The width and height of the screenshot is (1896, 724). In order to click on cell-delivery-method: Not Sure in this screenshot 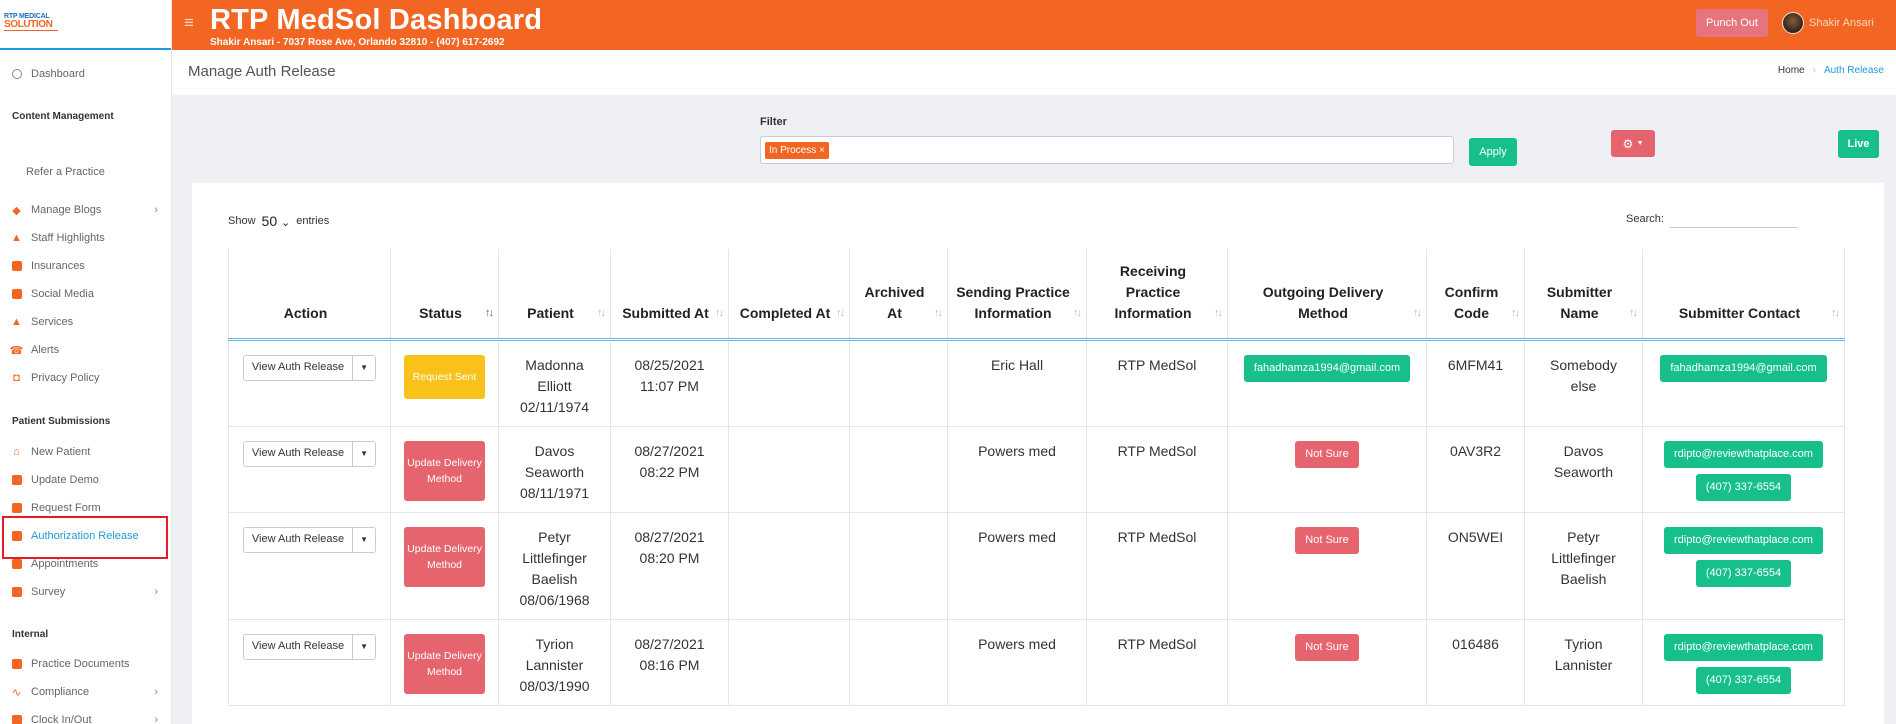, I will do `click(1327, 566)`.